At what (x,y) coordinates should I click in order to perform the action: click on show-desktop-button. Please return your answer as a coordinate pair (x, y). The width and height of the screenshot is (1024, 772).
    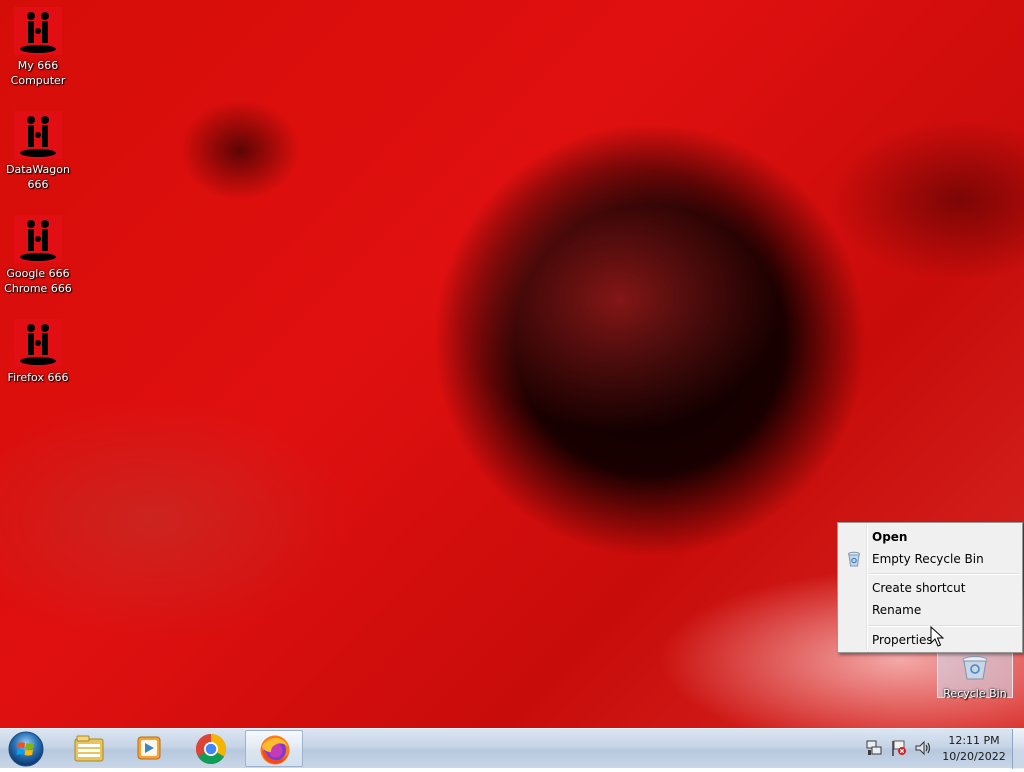
    Looking at the image, I should click on (1018, 749).